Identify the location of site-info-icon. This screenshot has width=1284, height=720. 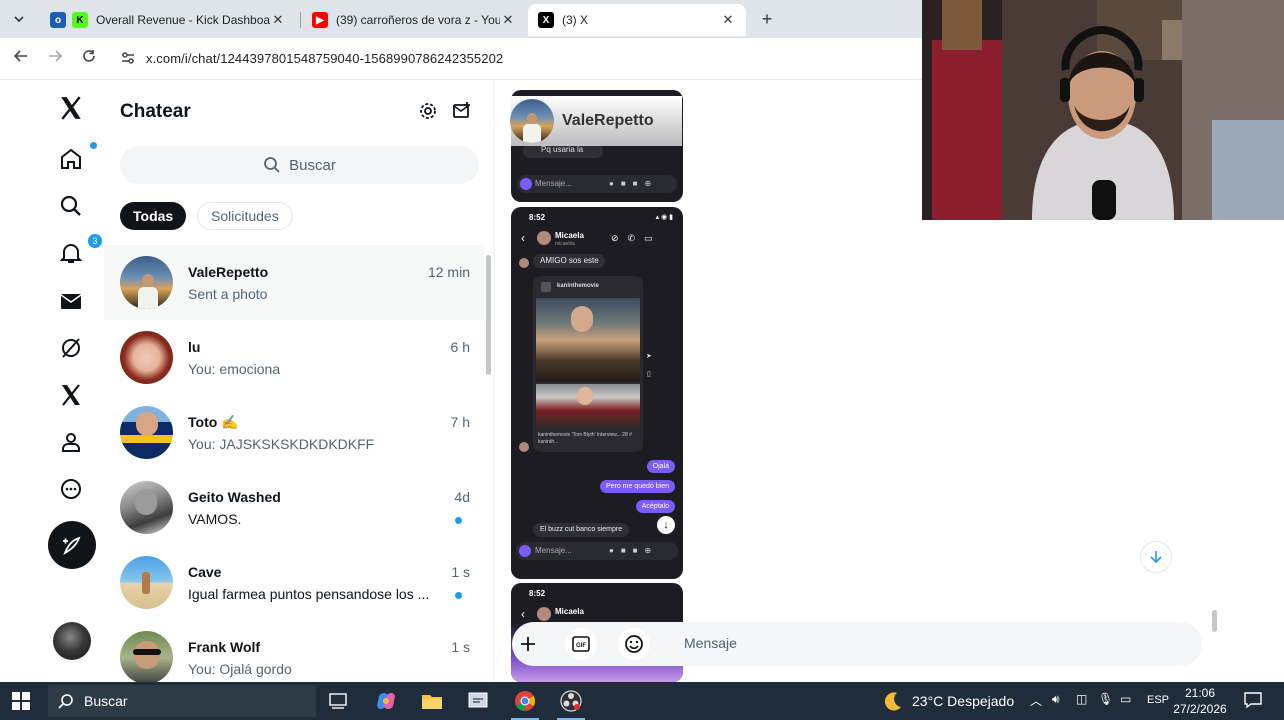
(129, 59).